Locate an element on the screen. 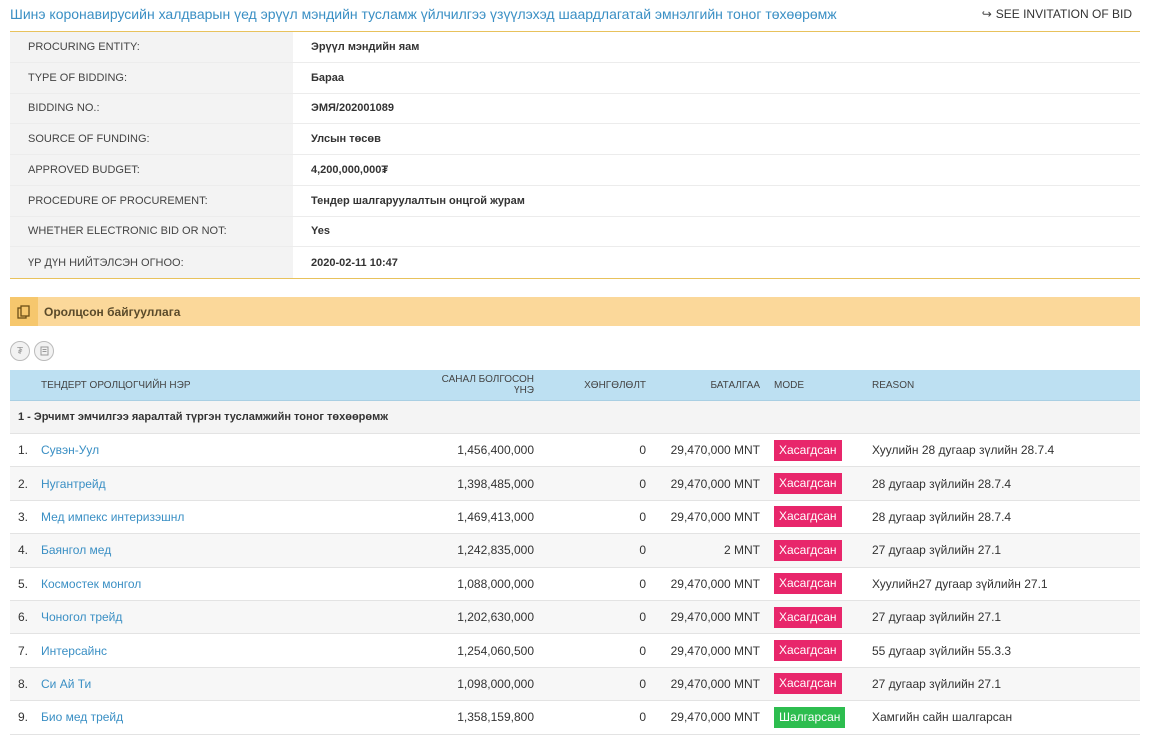 This screenshot has width=1150, height=738. status-badge: Шалгарсан is located at coordinates (810, 717).